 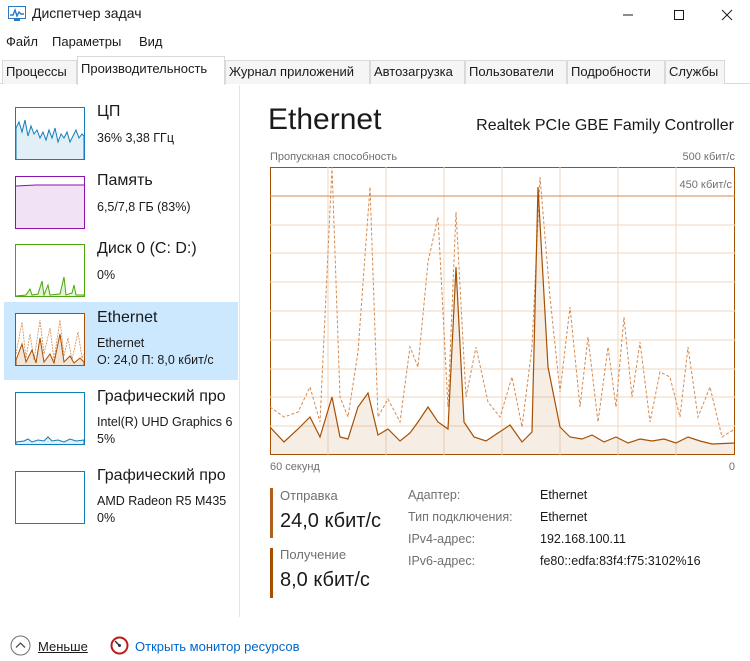 I want to click on adapter-name: Realtek PCIe GBE Family Controller, so click(x=605, y=125).